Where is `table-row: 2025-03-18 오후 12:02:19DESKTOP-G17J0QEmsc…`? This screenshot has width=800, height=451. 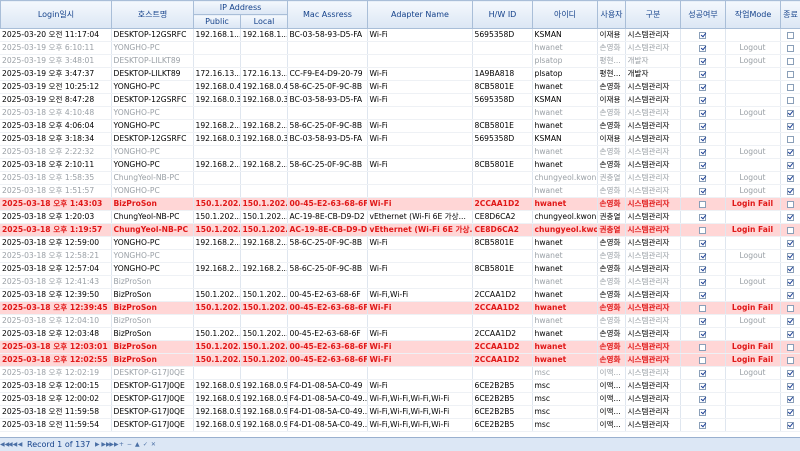 table-row: 2025-03-18 오후 12:02:19DESKTOP-G17J0QEmsc… is located at coordinates (400, 373).